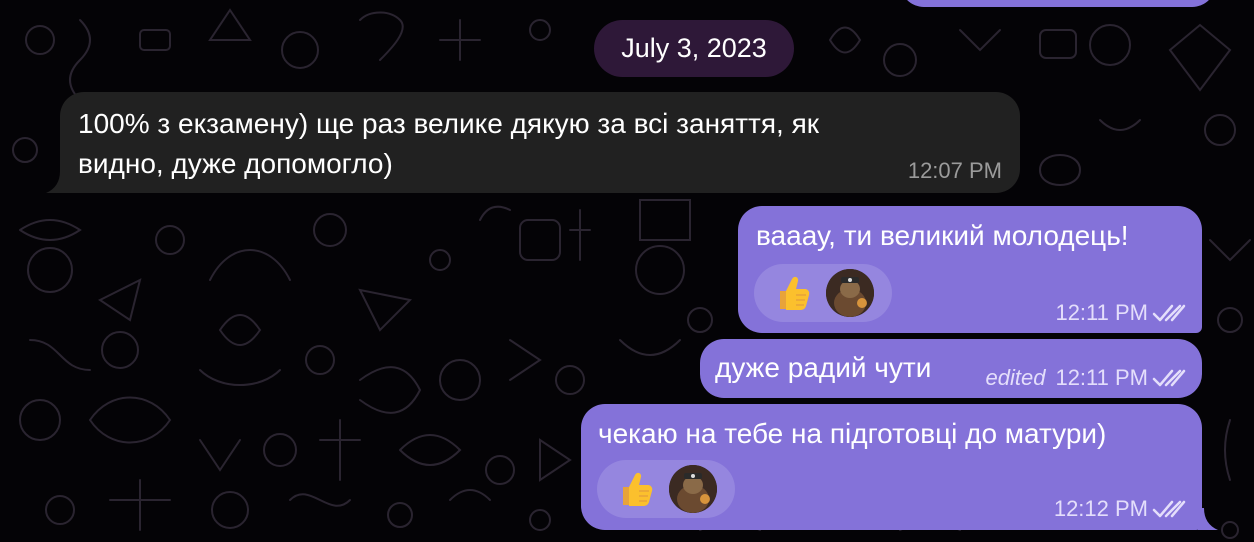  Describe the element at coordinates (1100, 508) in the screenshot. I see `message-time: 12:12 PM` at that location.